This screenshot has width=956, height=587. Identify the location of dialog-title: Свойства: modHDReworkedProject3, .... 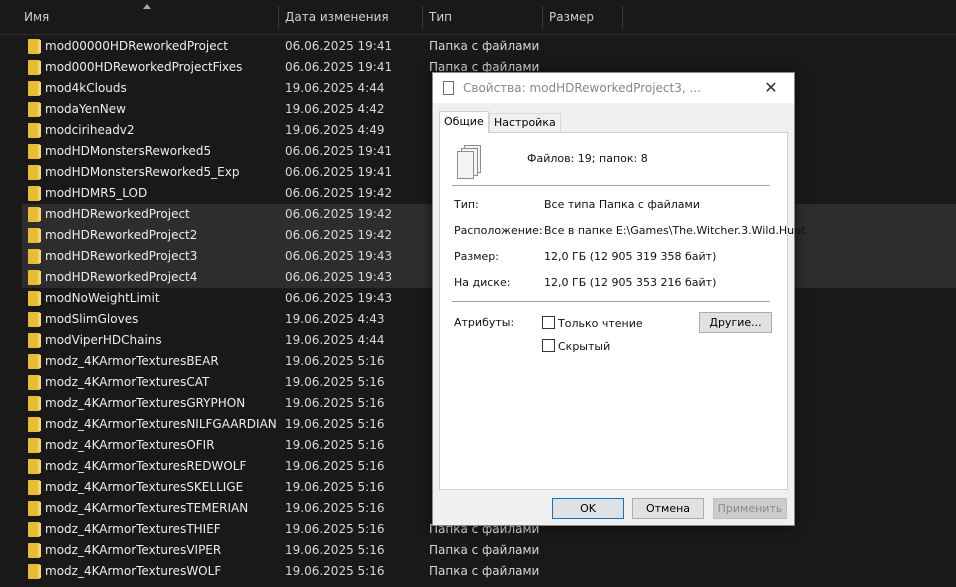
(582, 88).